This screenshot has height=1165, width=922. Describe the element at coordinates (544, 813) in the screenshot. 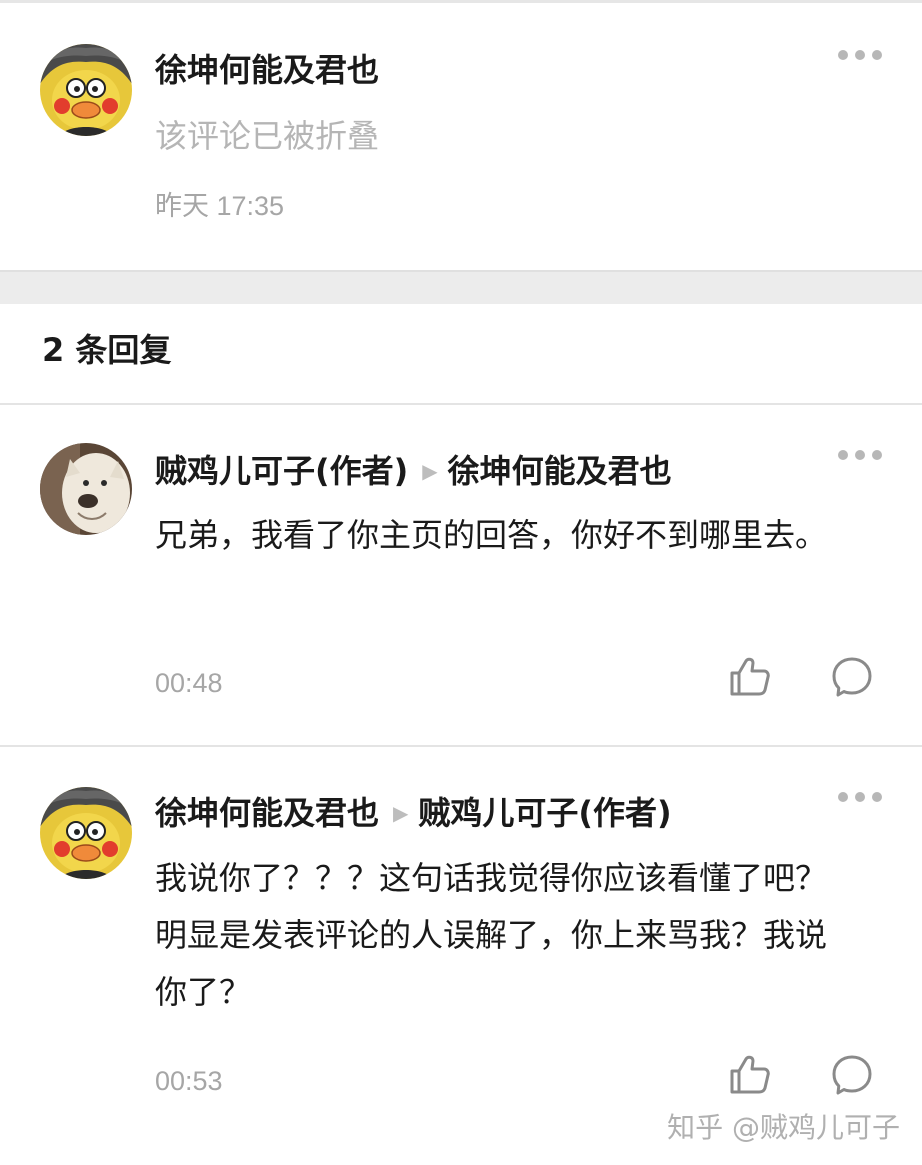

I see `reply-to-name: 贼鸡儿可子(作者)` at that location.